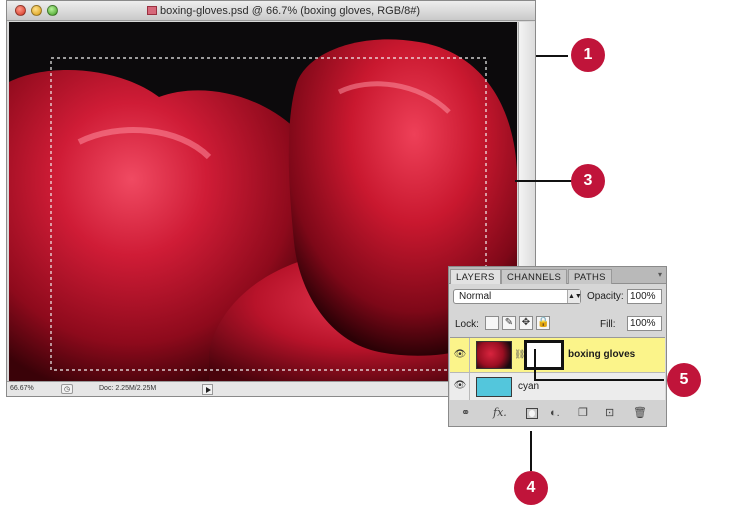  Describe the element at coordinates (555, 413) in the screenshot. I see `adjustment-layer-icon: ◐.` at that location.